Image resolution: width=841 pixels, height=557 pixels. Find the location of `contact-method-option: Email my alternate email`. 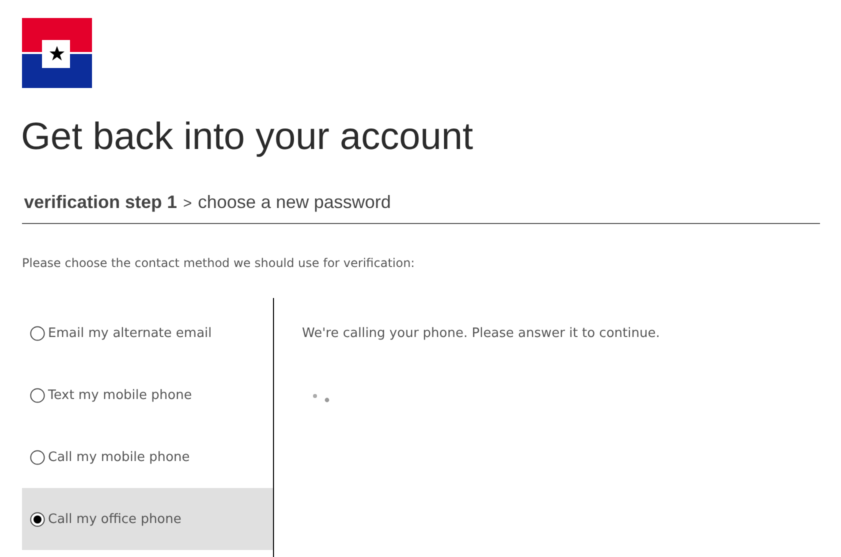

contact-method-option: Email my alternate email is located at coordinates (147, 333).